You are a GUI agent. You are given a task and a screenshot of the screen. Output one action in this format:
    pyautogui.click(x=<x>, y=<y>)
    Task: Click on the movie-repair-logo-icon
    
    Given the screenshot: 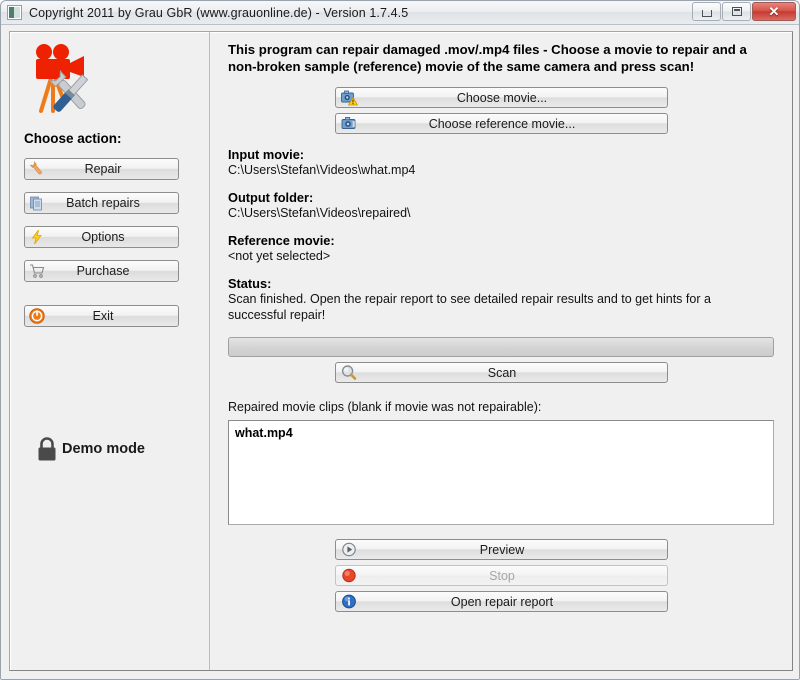 What is the action you would take?
    pyautogui.click(x=67, y=80)
    